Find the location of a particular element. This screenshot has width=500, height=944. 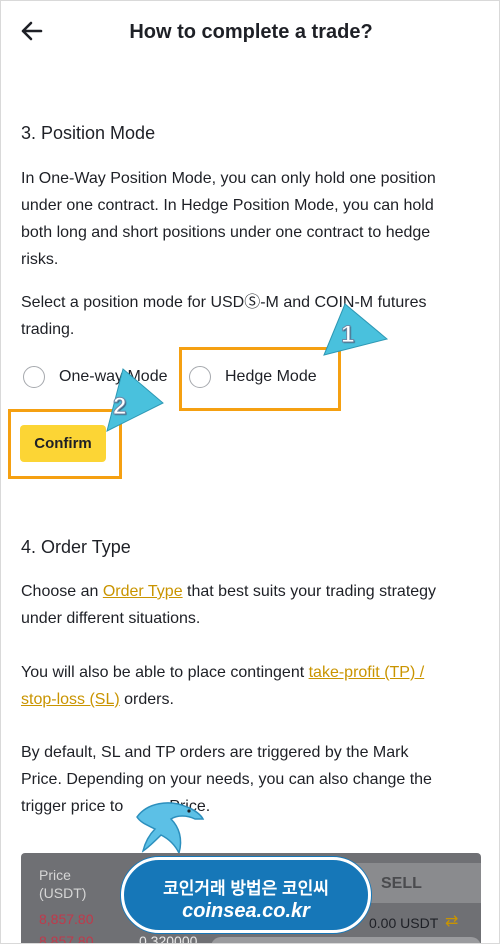

watermark-badge: 코인거래 방법은 코인씨 coinsea.co.kr is located at coordinates (246, 895).